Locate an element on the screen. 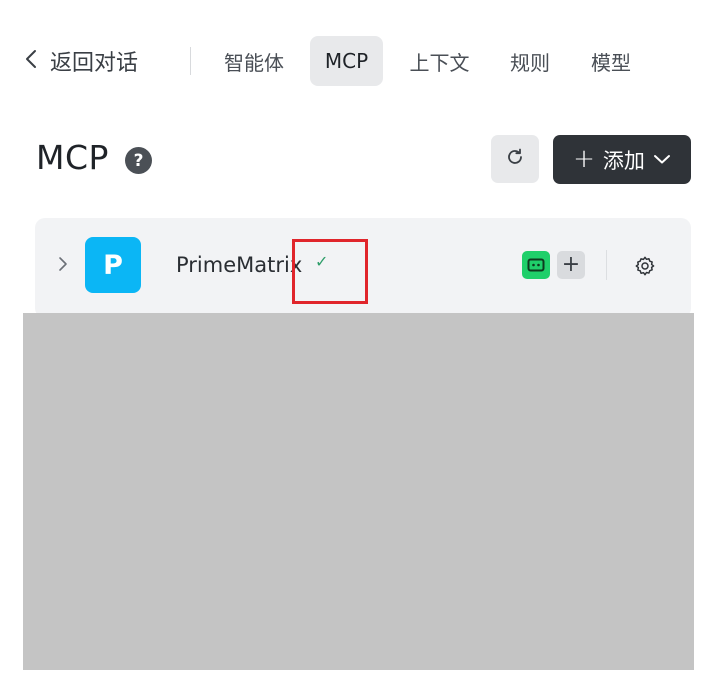 The image size is (701, 678). chevron-left-icon is located at coordinates (31, 61).